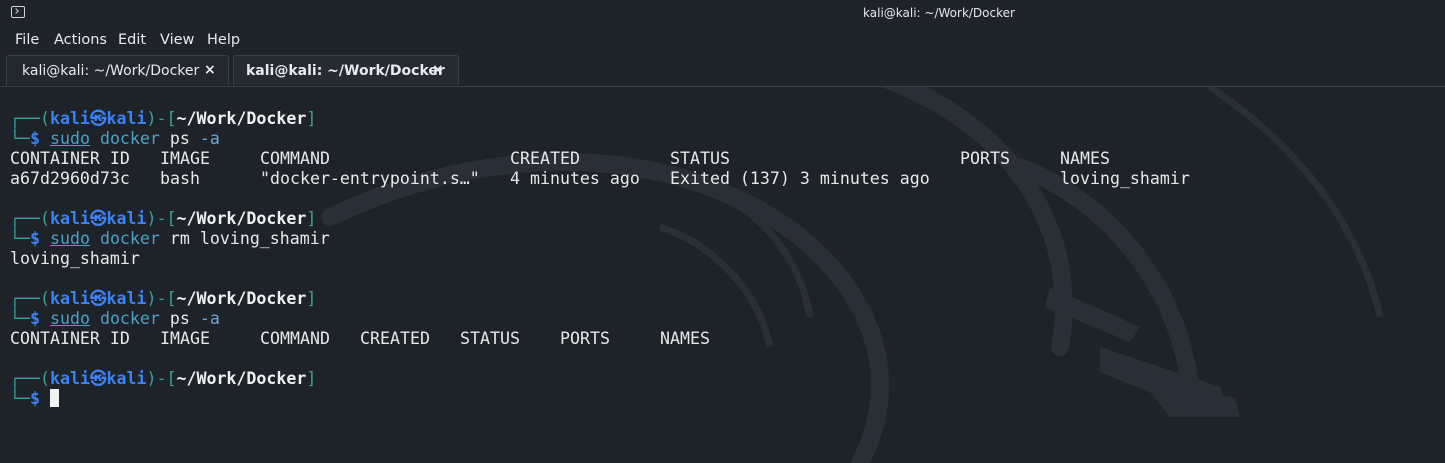  What do you see at coordinates (722, 41) in the screenshot?
I see `menu-bar: File Actions Edit View Help` at bounding box center [722, 41].